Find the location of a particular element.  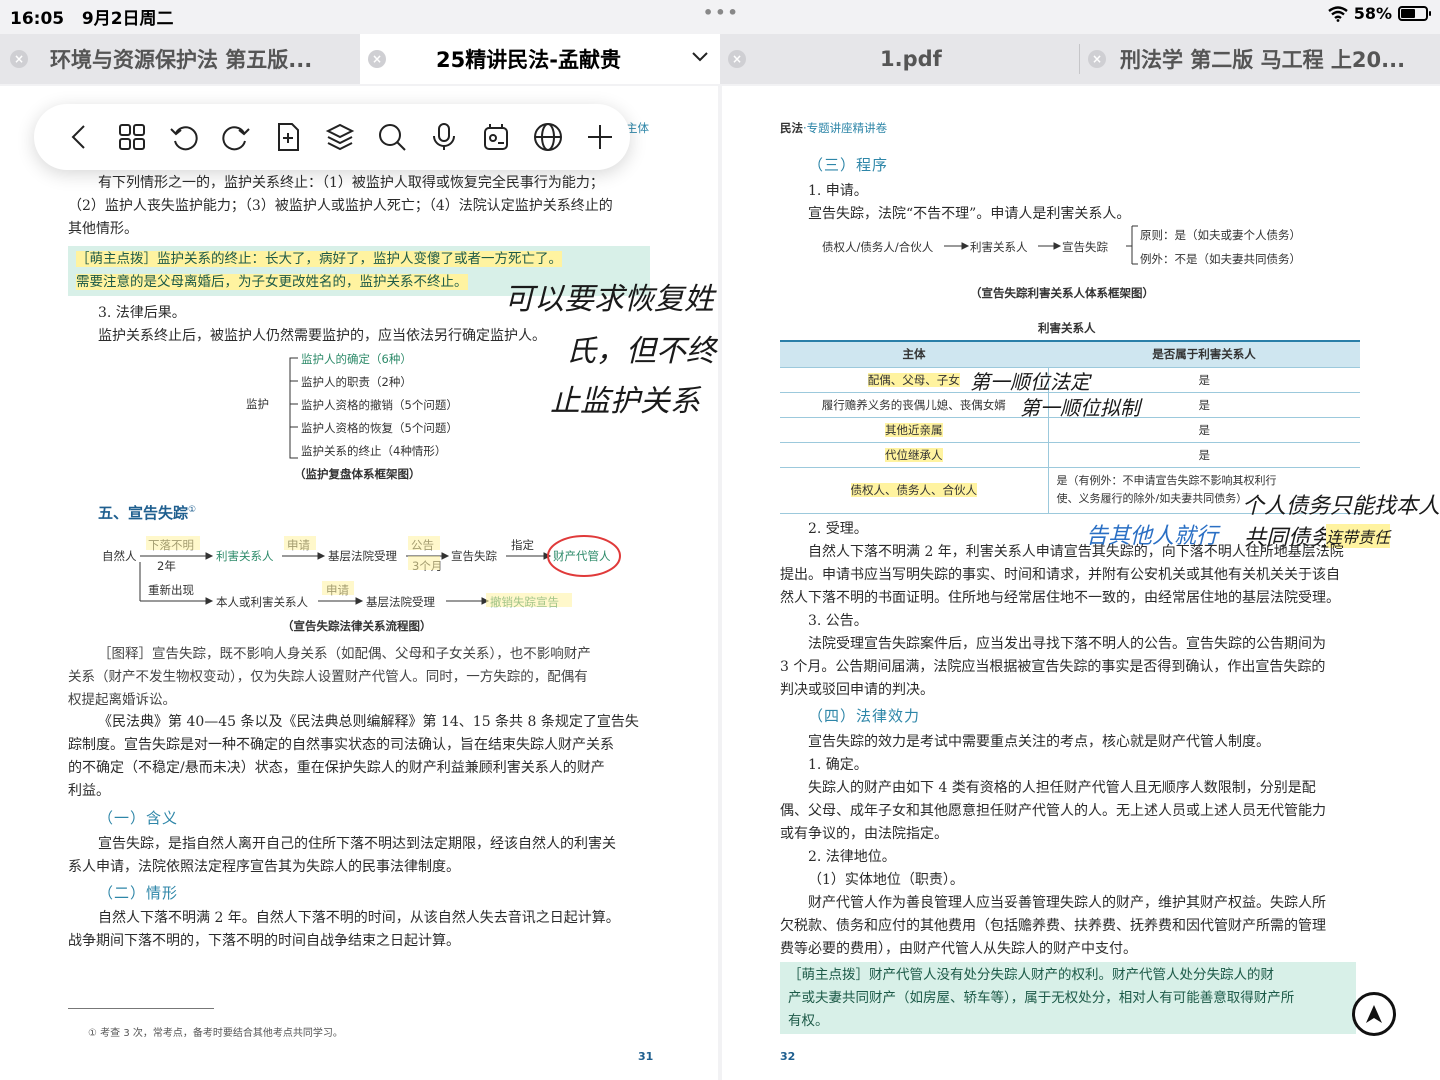

flow-arrows is located at coordinates (380, 571).